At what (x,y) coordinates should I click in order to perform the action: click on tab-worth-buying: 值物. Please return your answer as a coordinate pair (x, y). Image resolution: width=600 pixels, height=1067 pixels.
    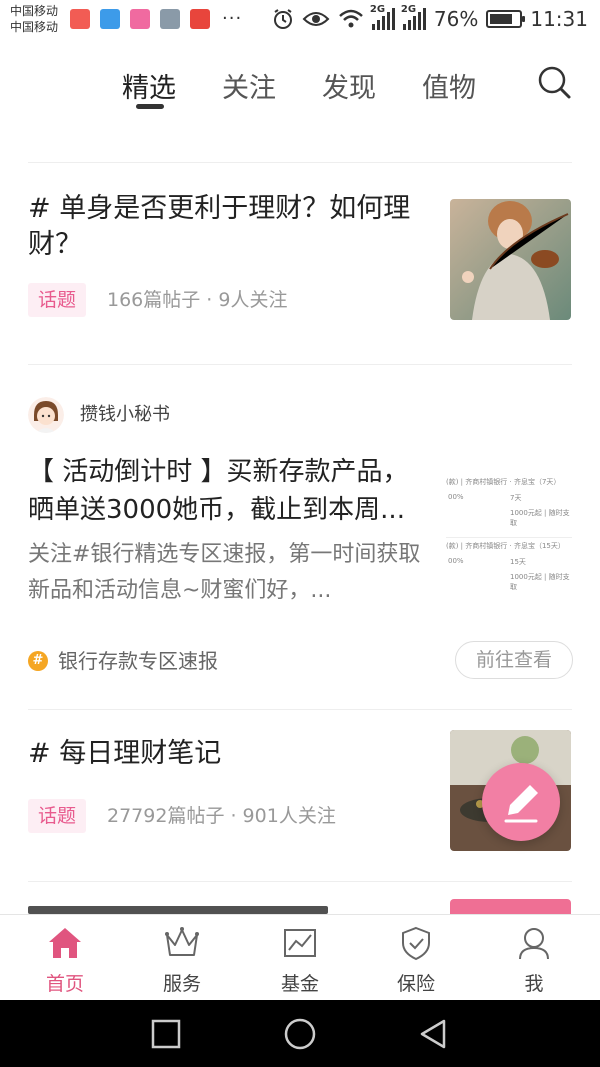
    Looking at the image, I should click on (449, 85).